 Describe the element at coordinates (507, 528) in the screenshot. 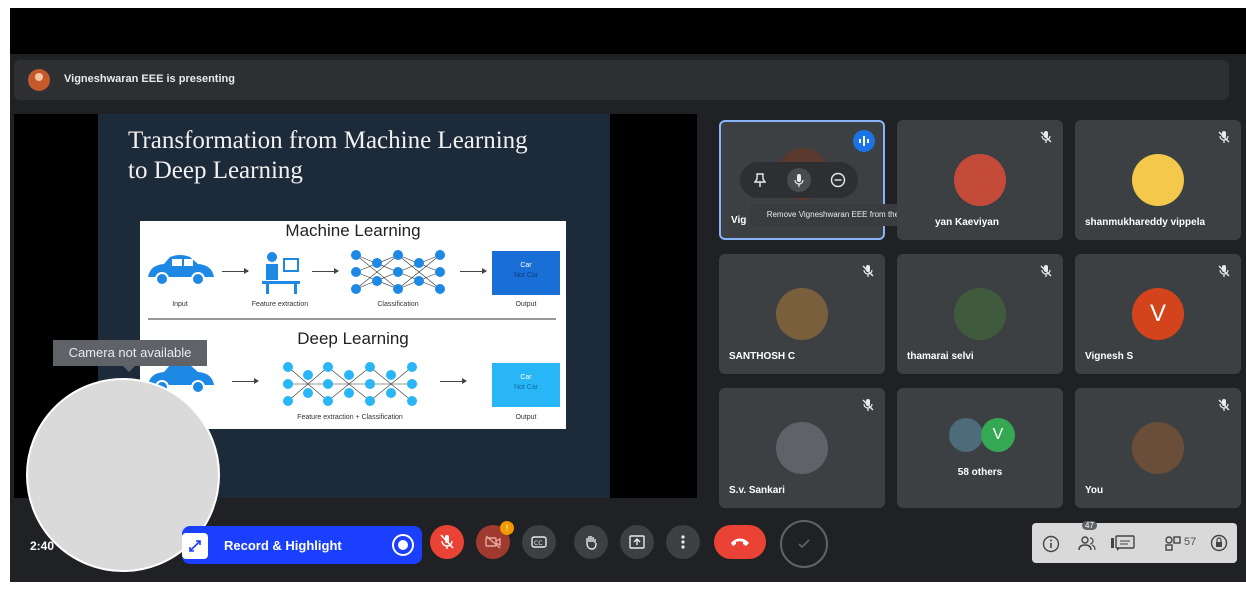

I see `warning-badge: !` at that location.